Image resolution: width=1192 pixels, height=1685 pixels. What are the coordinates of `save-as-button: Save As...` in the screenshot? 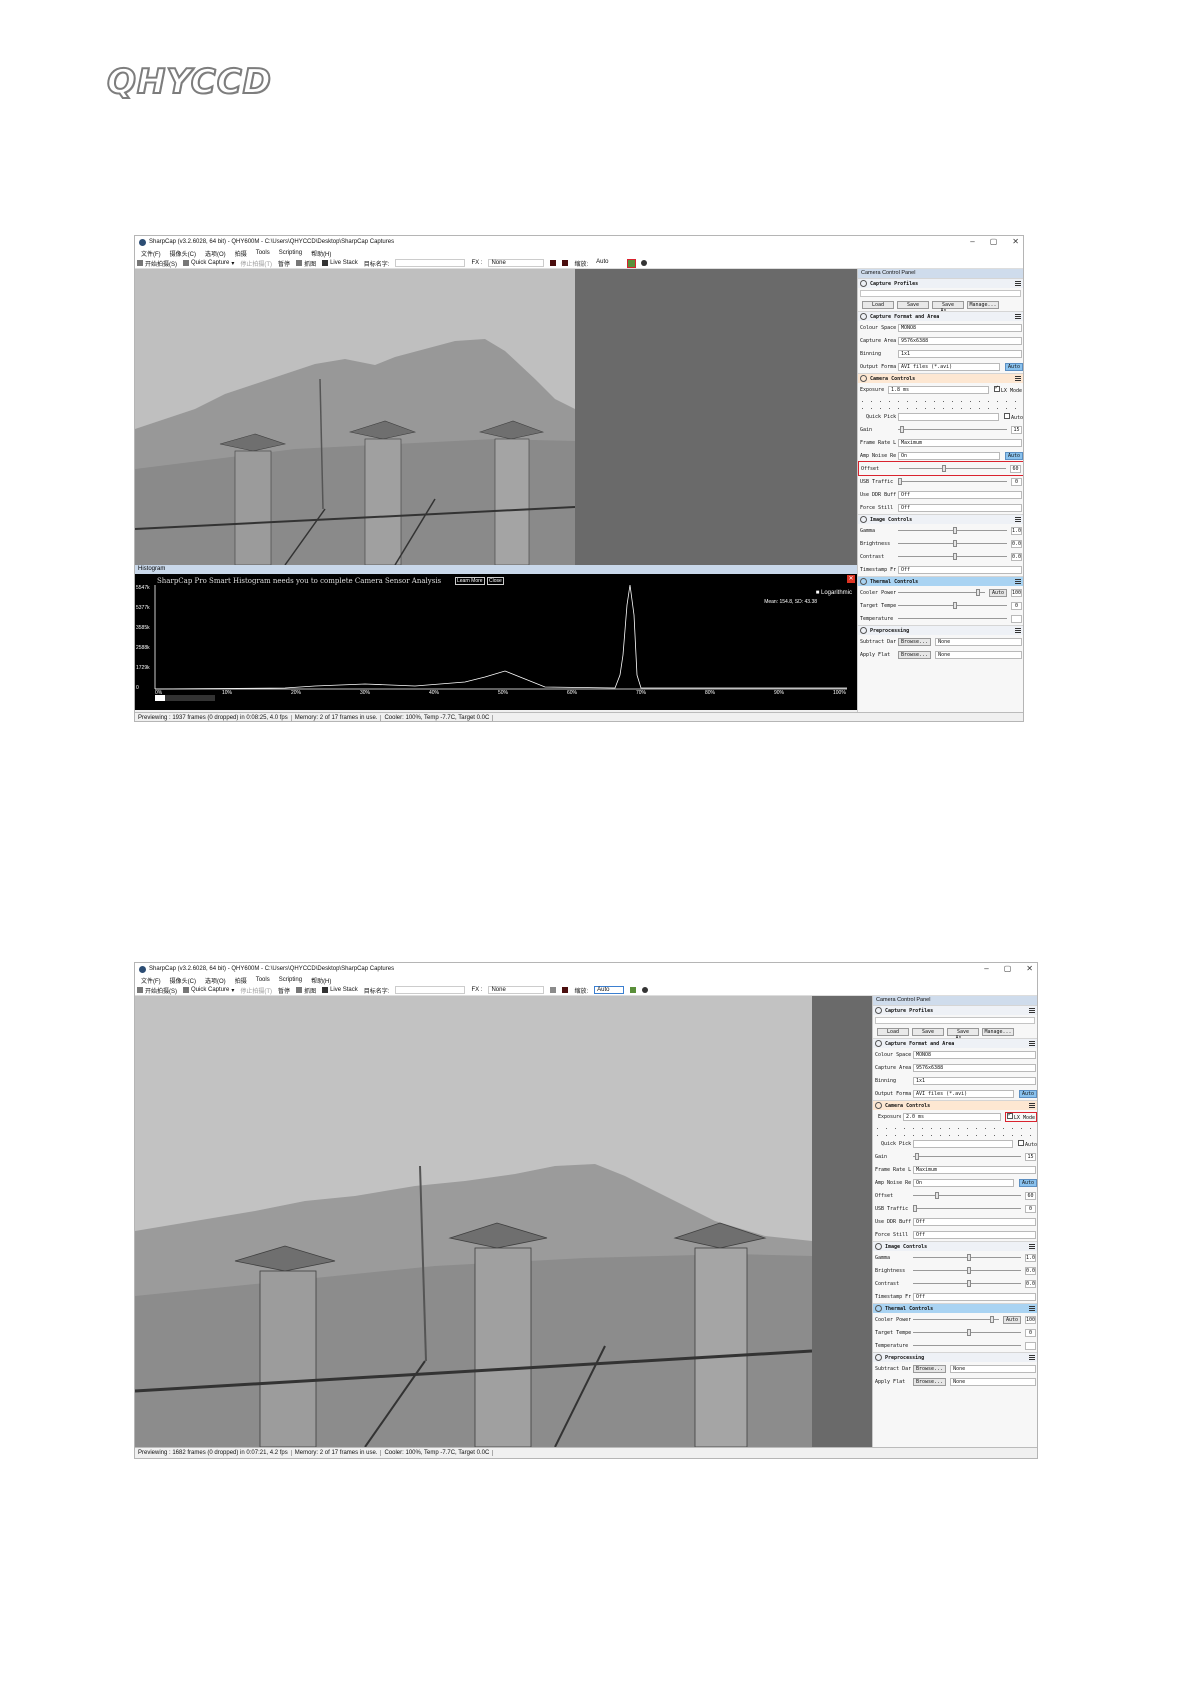 It's located at (963, 1034).